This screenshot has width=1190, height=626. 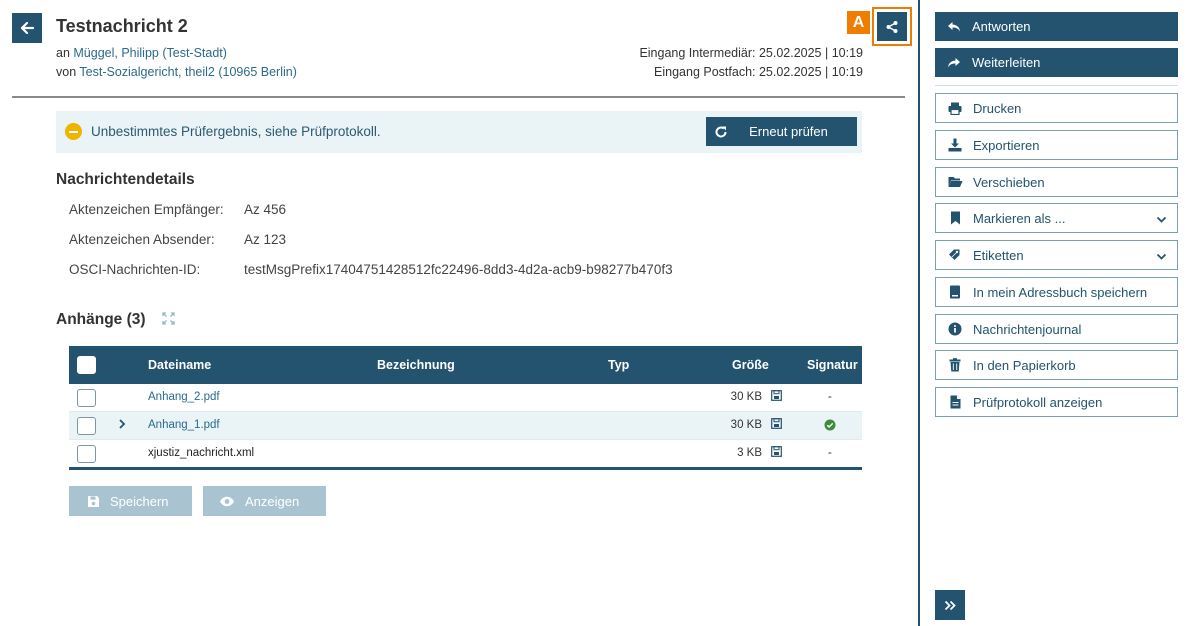 I want to click on view-button: Anzeigen, so click(x=264, y=501).